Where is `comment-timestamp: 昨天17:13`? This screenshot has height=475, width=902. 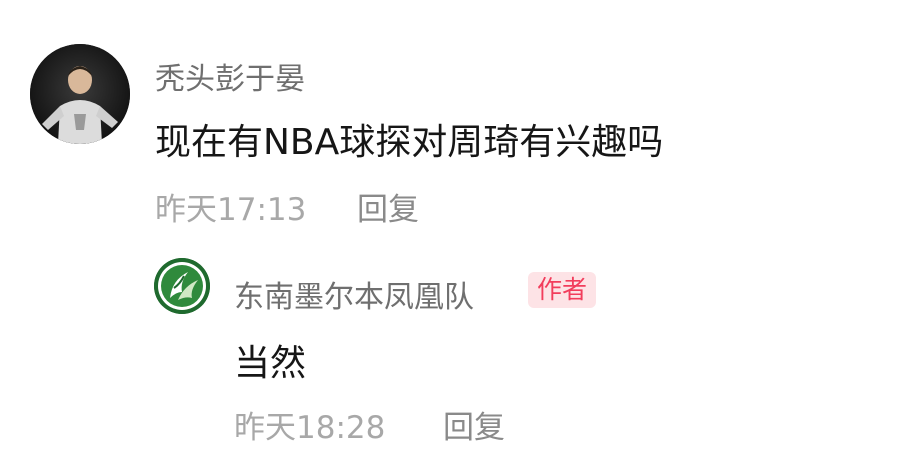 comment-timestamp: 昨天17:13 is located at coordinates (231, 210).